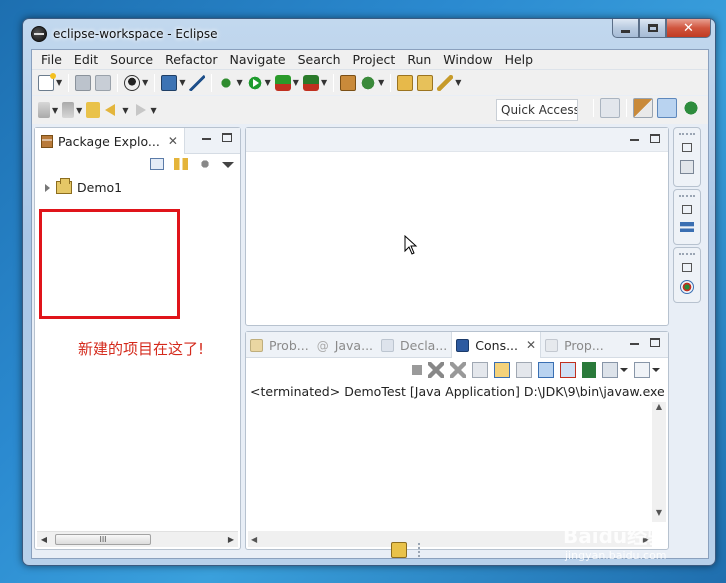 Image resolution: width=726 pixels, height=583 pixels. What do you see at coordinates (51, 59) in the screenshot?
I see `menu-file: File` at bounding box center [51, 59].